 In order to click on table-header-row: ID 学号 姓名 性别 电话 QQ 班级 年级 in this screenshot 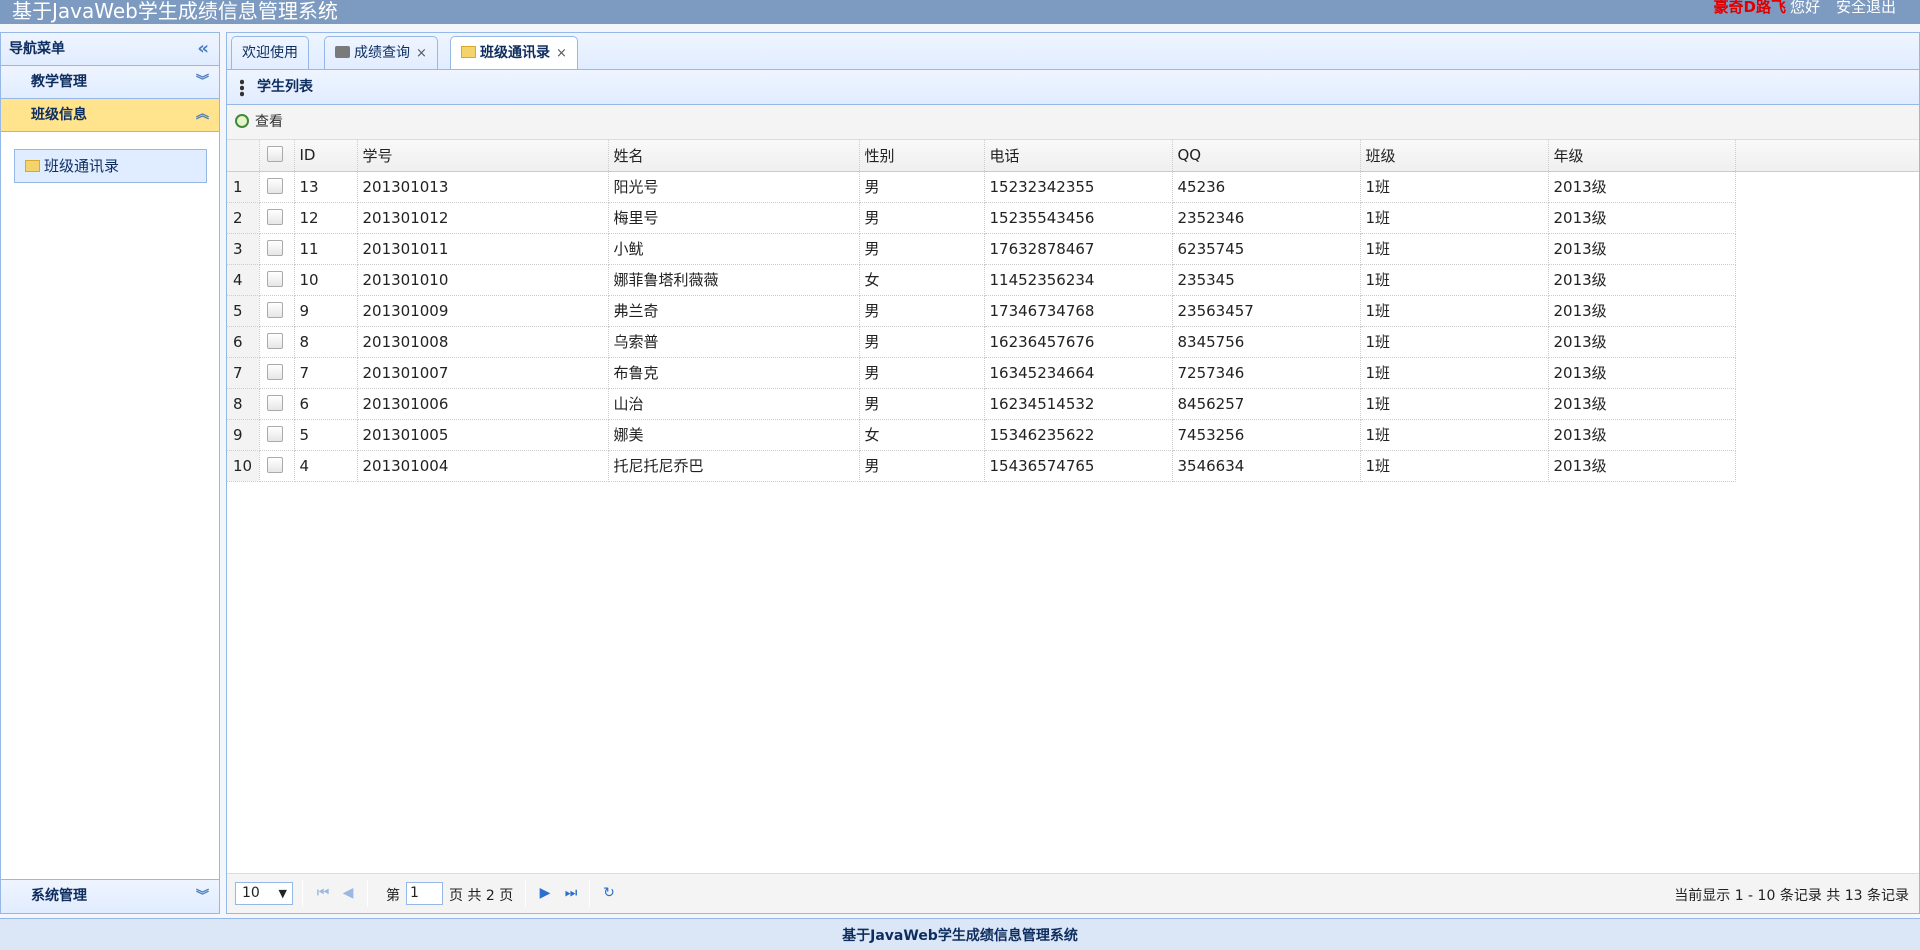, I will do `click(1073, 156)`.